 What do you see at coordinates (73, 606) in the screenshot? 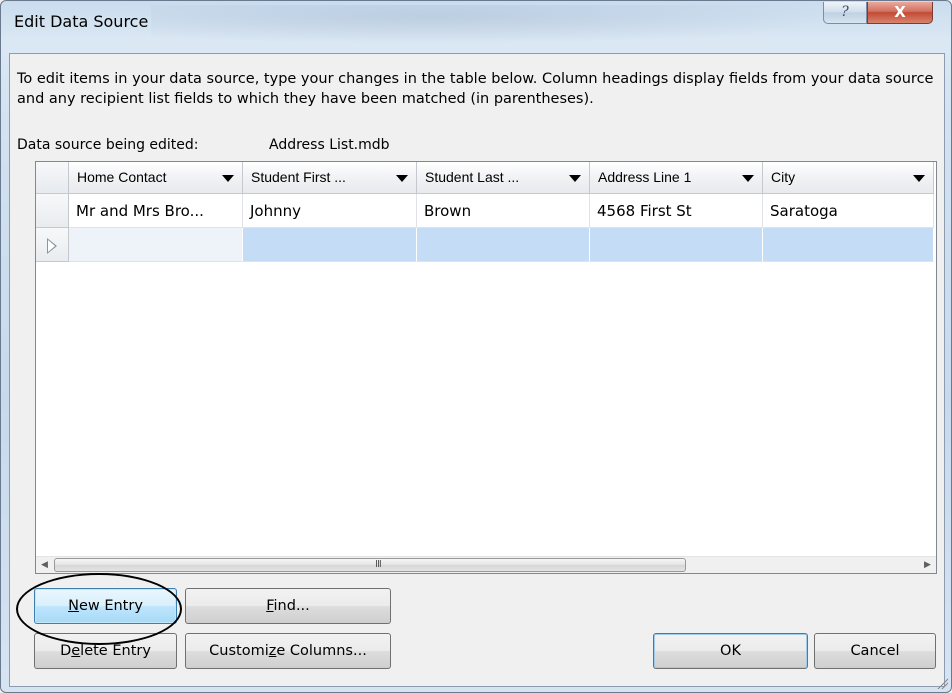
I see `access-key: N` at bounding box center [73, 606].